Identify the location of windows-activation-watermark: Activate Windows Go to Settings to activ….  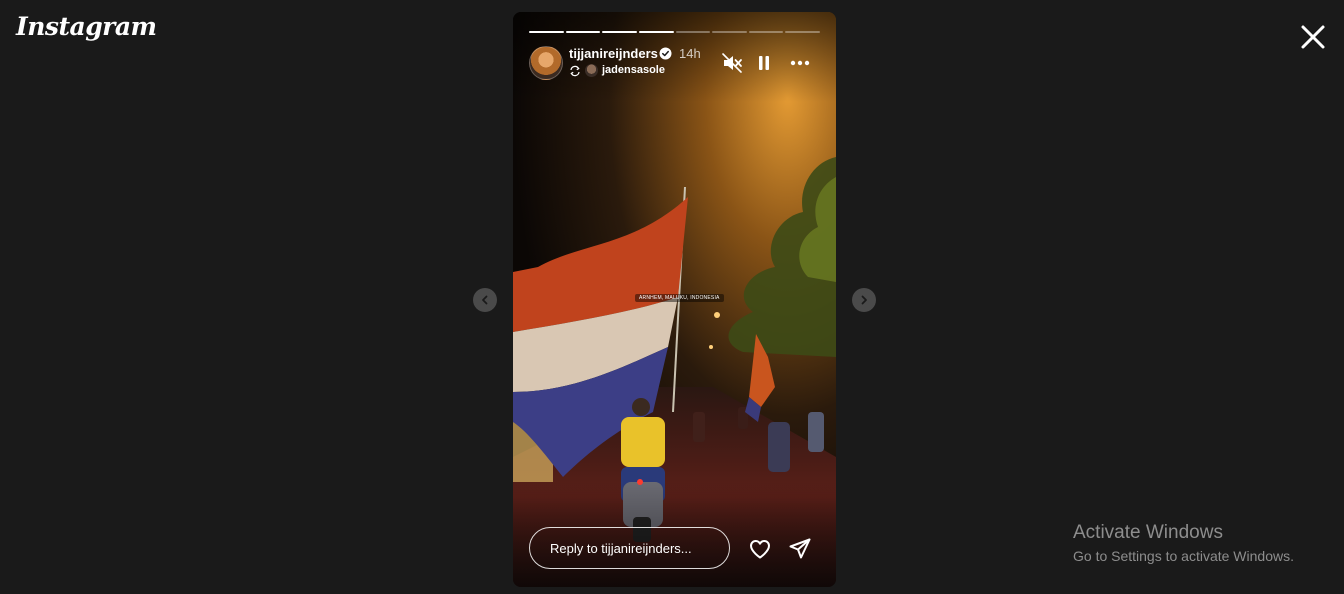
(1183, 544).